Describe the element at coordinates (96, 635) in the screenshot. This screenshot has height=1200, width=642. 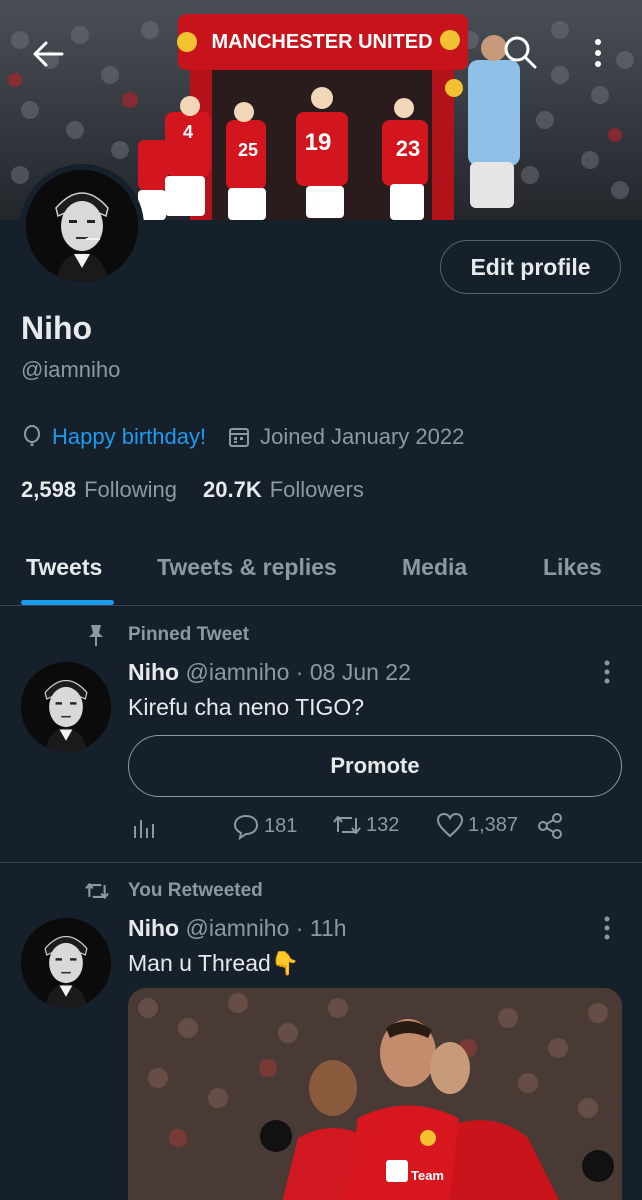
I see `pin-icon` at that location.